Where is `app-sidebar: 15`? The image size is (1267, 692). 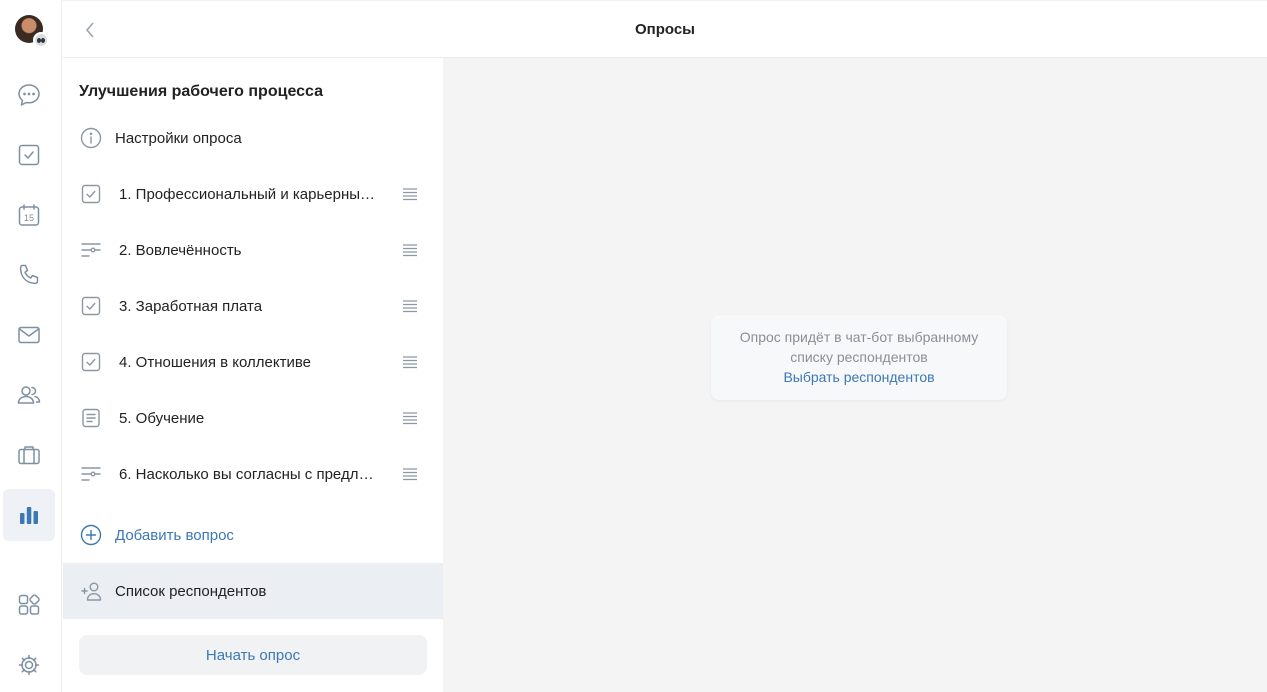
app-sidebar: 15 is located at coordinates (31, 346).